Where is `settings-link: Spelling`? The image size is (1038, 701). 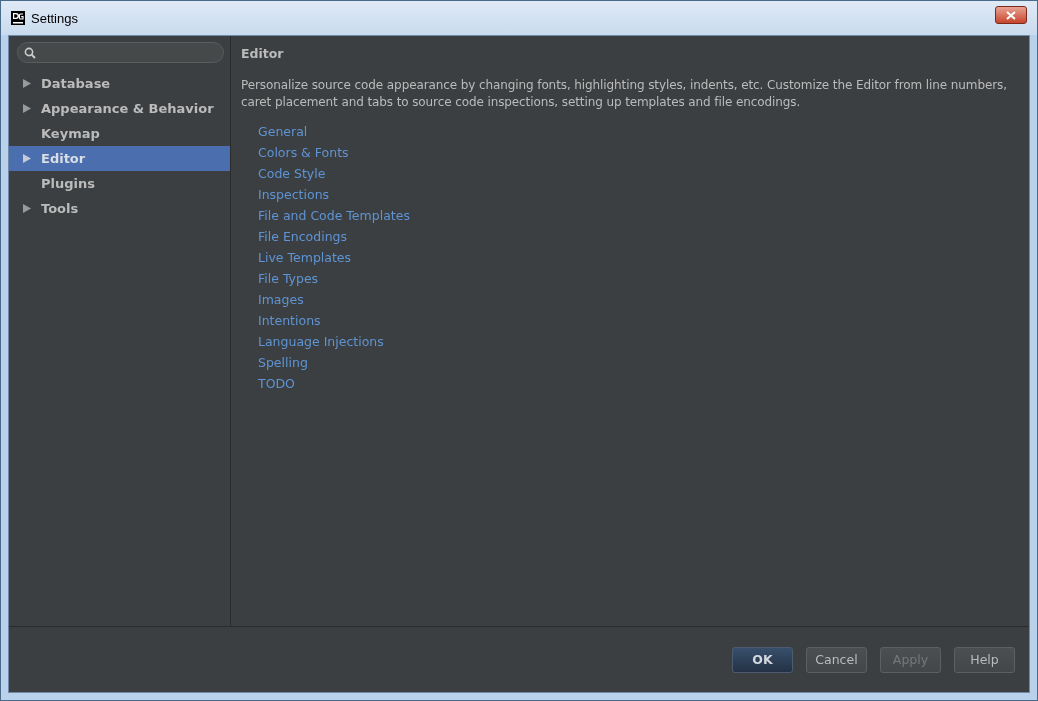 settings-link: Spelling is located at coordinates (283, 362).